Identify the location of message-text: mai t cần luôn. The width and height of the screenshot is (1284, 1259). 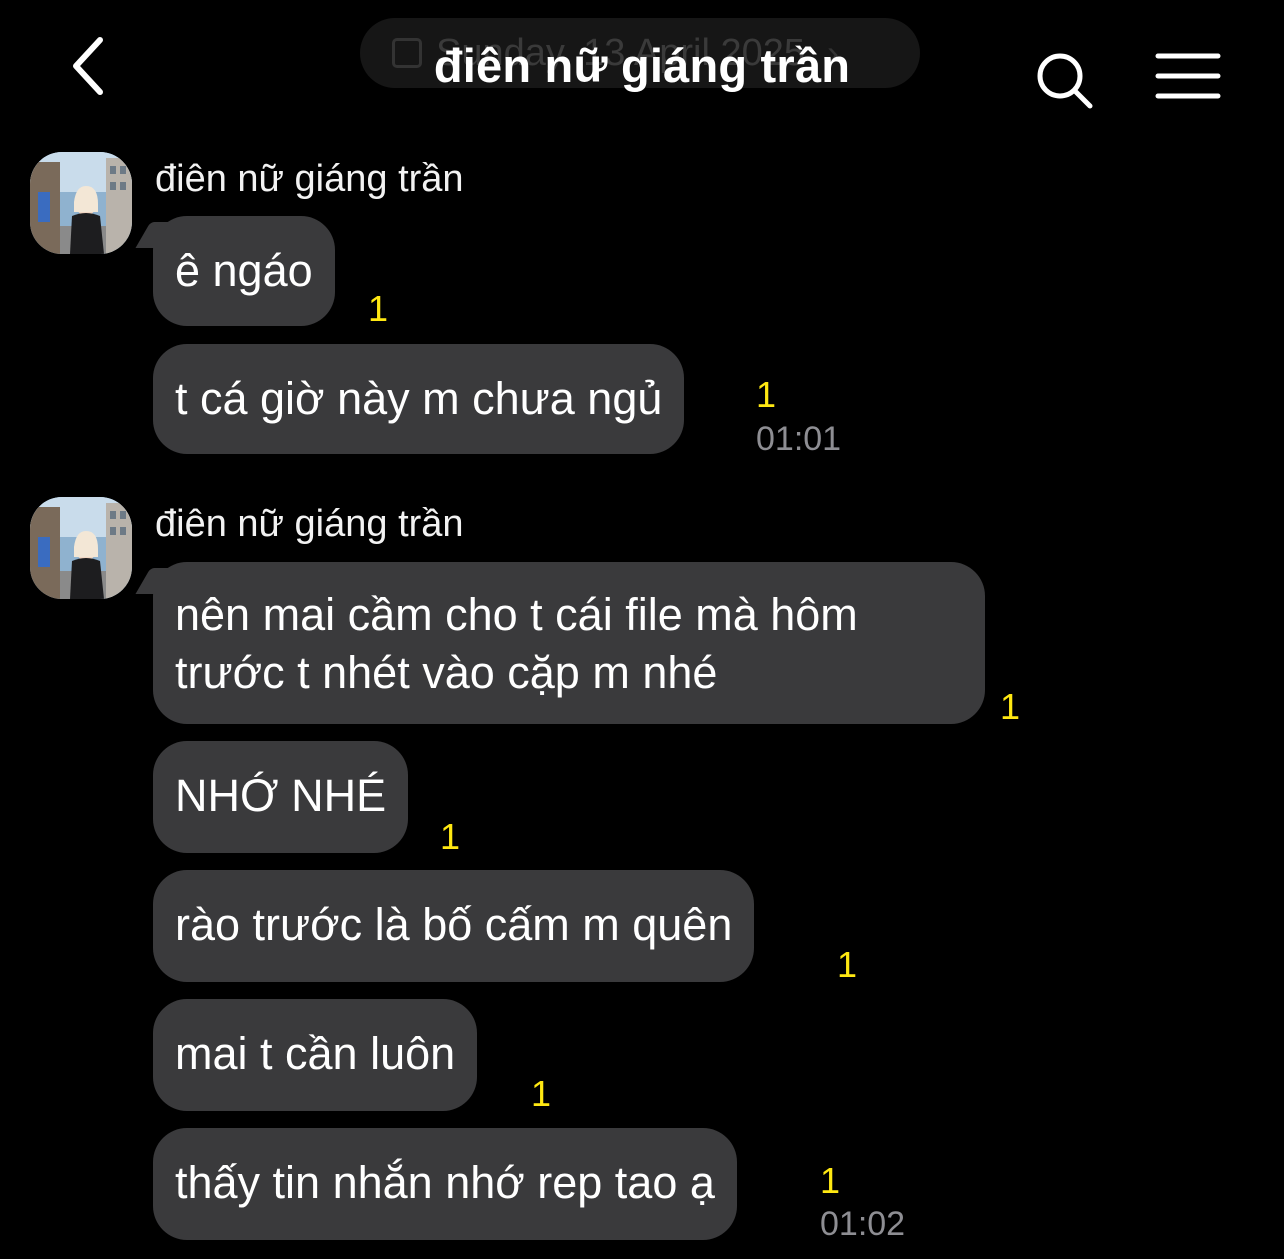
(315, 1053).